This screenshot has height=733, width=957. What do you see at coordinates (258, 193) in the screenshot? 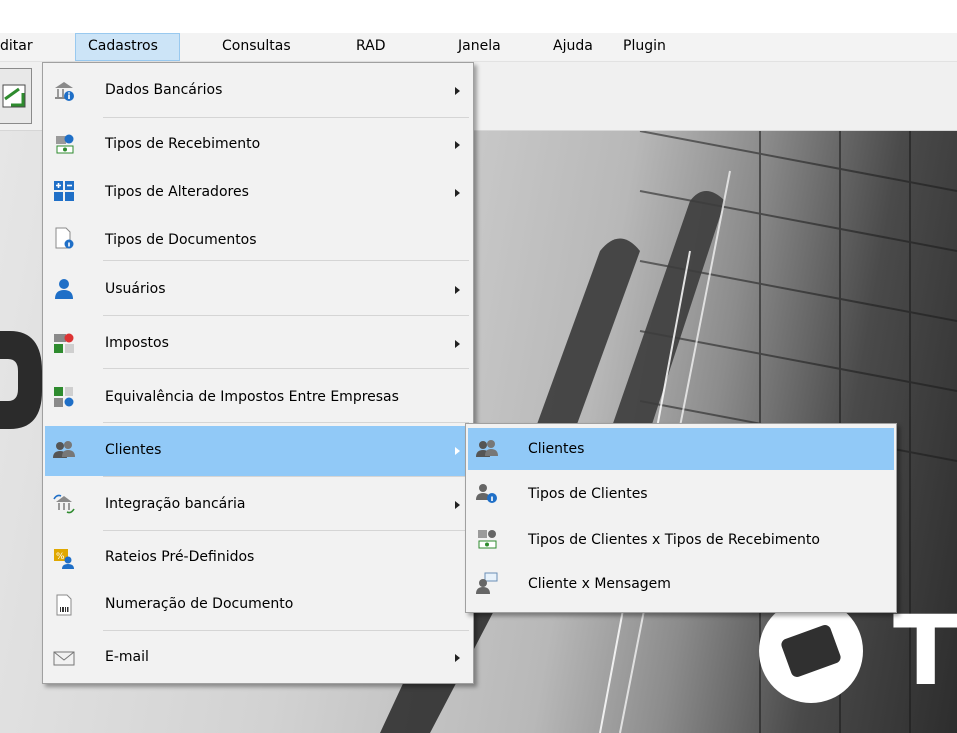
I see `menu-item-tipos-alteradores: Tipos de Alteradores` at bounding box center [258, 193].